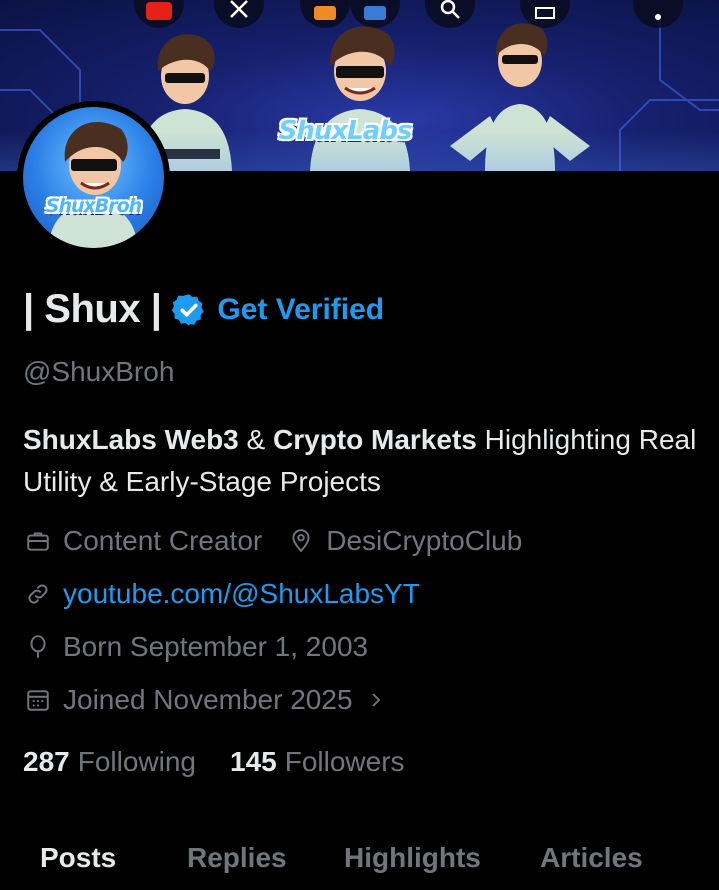 The height and width of the screenshot is (890, 719). Describe the element at coordinates (214, 762) in the screenshot. I see `follow-stats: 287 Following 145 Followers` at that location.